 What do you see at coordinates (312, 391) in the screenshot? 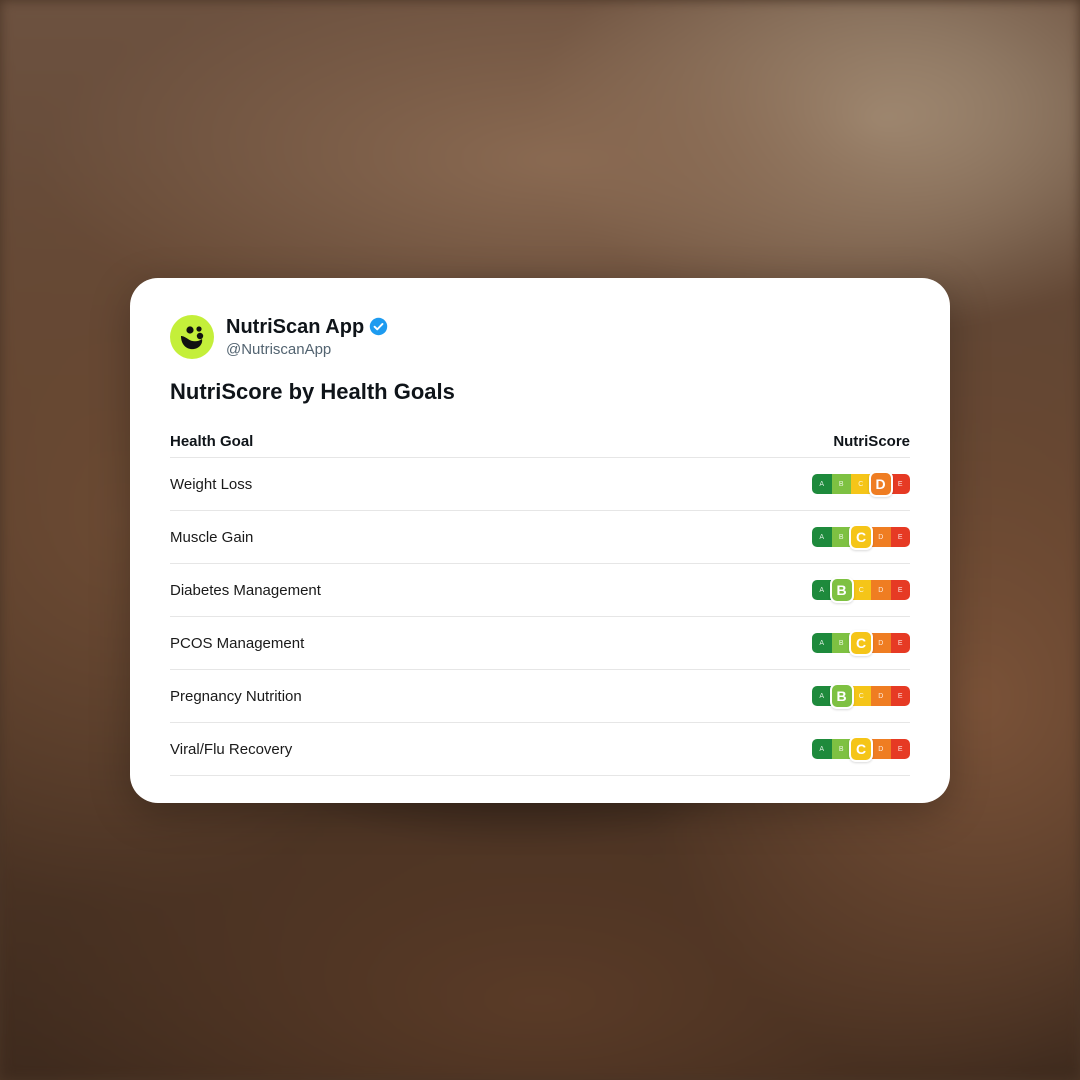
I see `post-title: NutriScore by Health Goals` at bounding box center [312, 391].